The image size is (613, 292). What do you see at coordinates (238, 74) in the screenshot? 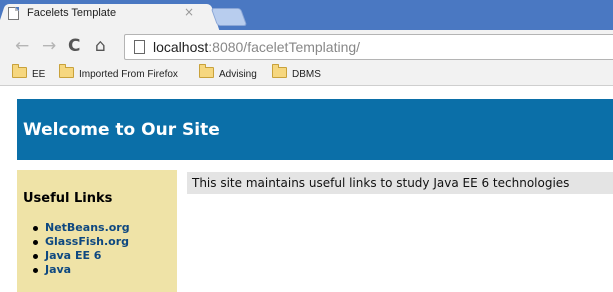
I see `bookmark-label: Advising` at bounding box center [238, 74].